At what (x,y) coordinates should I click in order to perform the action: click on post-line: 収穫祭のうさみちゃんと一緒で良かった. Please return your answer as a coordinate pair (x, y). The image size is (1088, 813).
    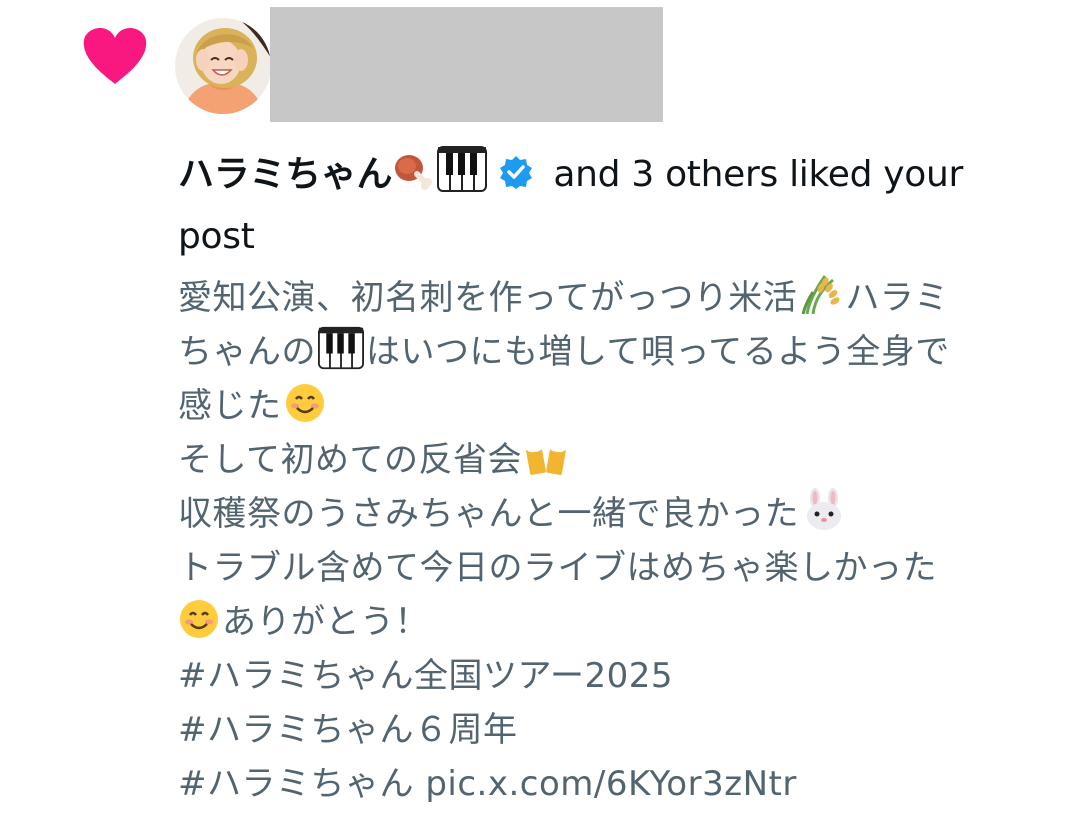
    Looking at the image, I should click on (623, 514).